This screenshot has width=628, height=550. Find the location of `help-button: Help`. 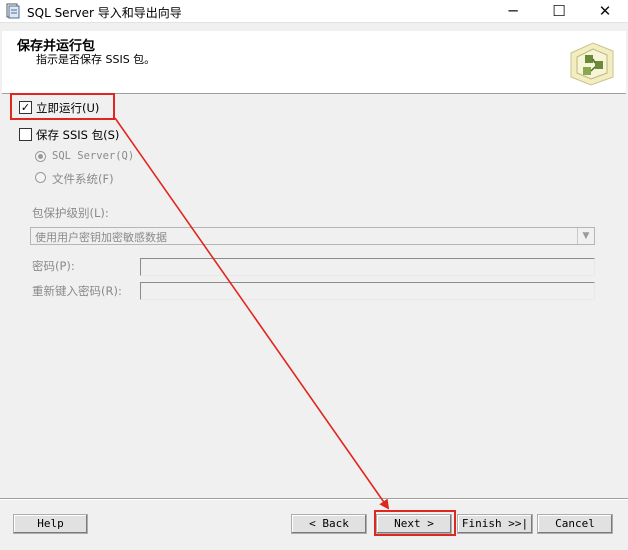

help-button: Help is located at coordinates (50, 524).